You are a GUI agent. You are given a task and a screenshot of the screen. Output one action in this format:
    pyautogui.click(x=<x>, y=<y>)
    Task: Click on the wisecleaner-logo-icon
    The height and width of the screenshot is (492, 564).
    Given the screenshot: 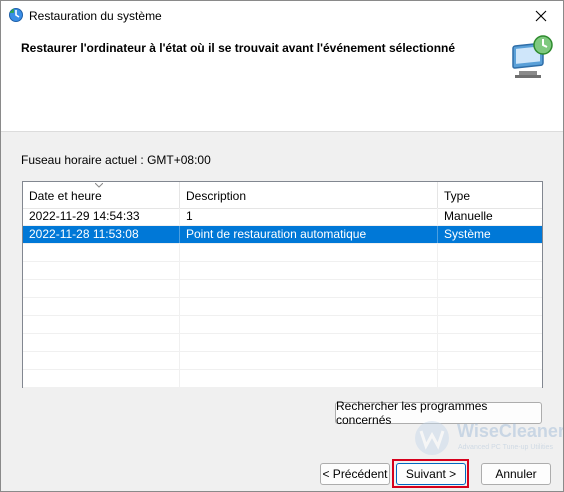 What is the action you would take?
    pyautogui.click(x=432, y=438)
    